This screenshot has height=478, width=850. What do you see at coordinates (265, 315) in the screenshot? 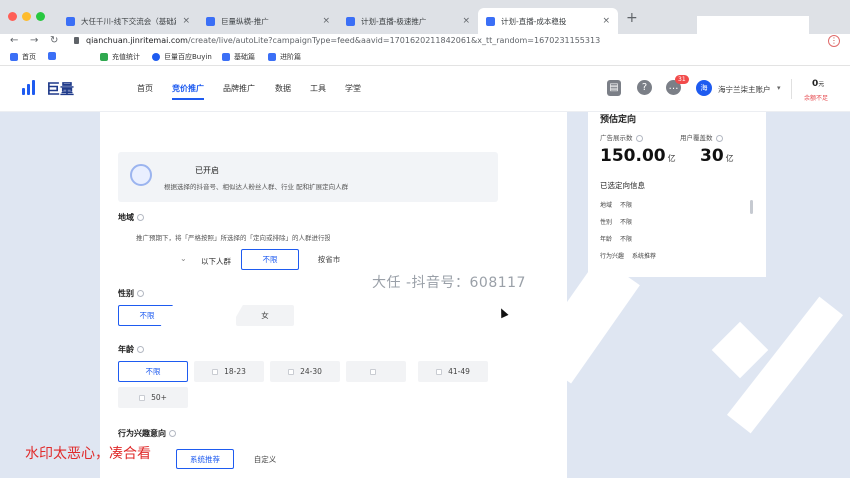
I see `gender-option-female: 女` at bounding box center [265, 315].